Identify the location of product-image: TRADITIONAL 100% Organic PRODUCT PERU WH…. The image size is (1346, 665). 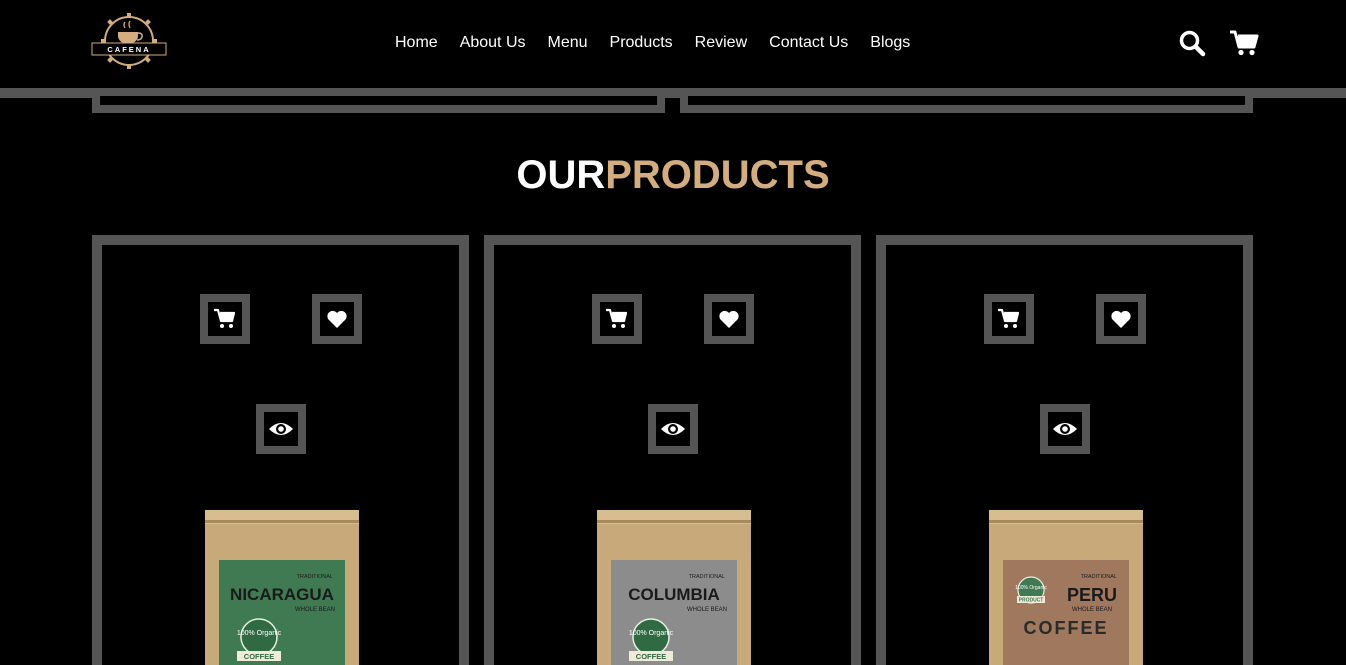
(1066, 587).